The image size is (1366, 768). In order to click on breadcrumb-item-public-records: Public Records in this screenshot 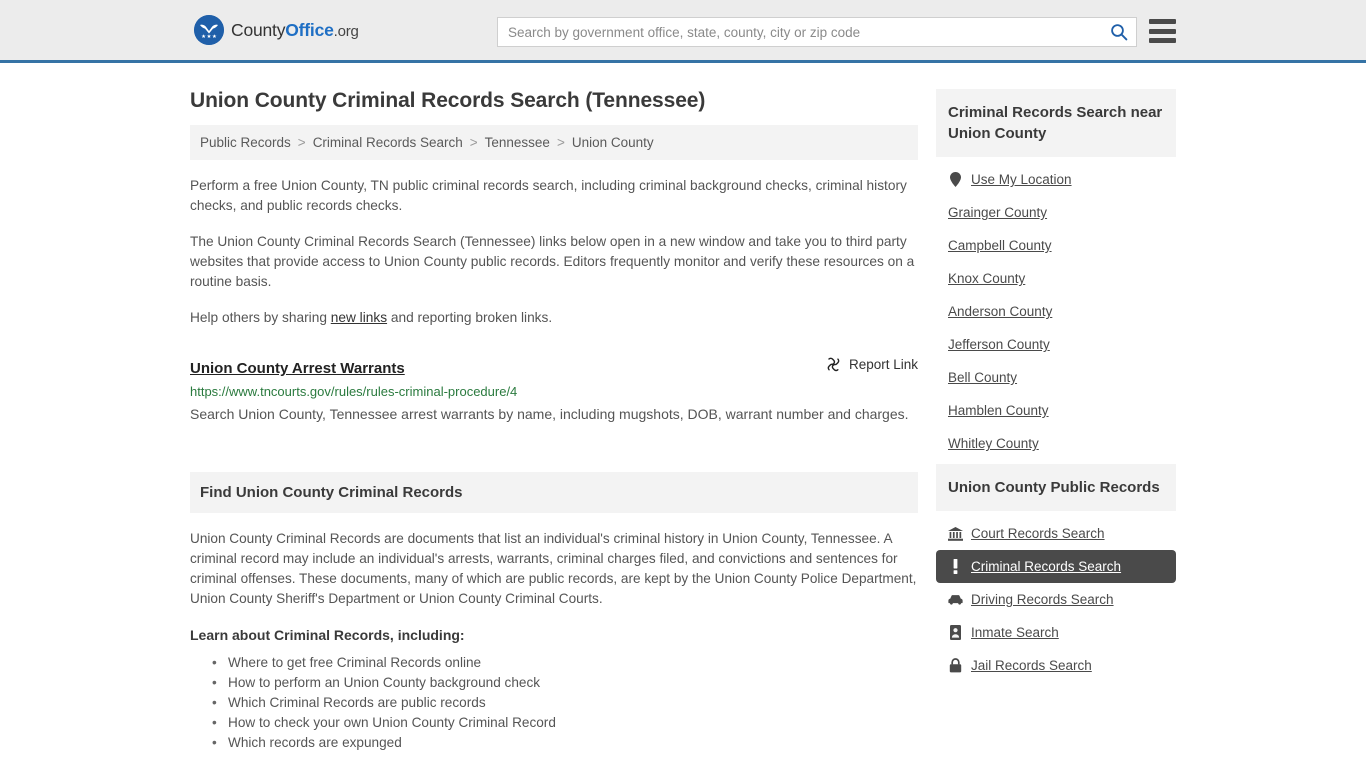, I will do `click(245, 142)`.